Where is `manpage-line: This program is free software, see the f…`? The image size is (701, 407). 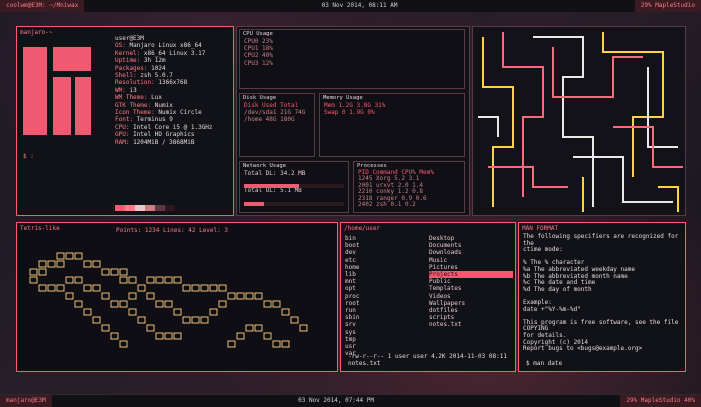
manpage-line: This program is free software, see the f… is located at coordinates (601, 325).